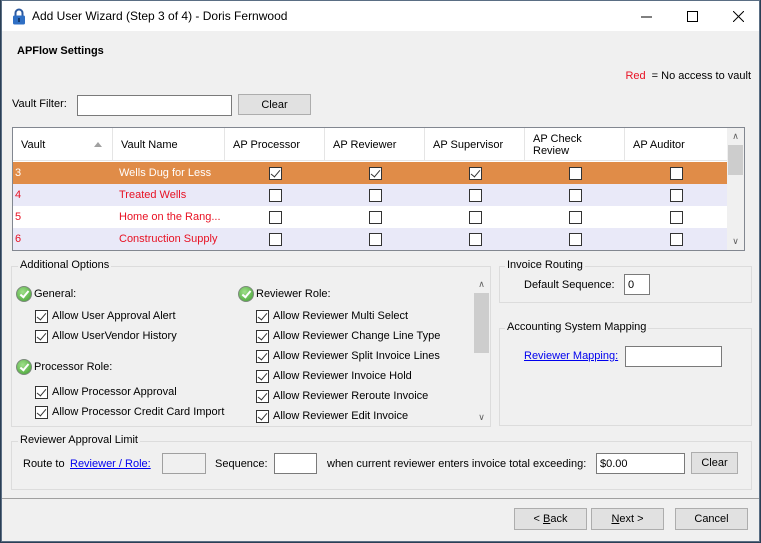 The height and width of the screenshot is (543, 761). I want to click on back-button: < Back, so click(550, 519).